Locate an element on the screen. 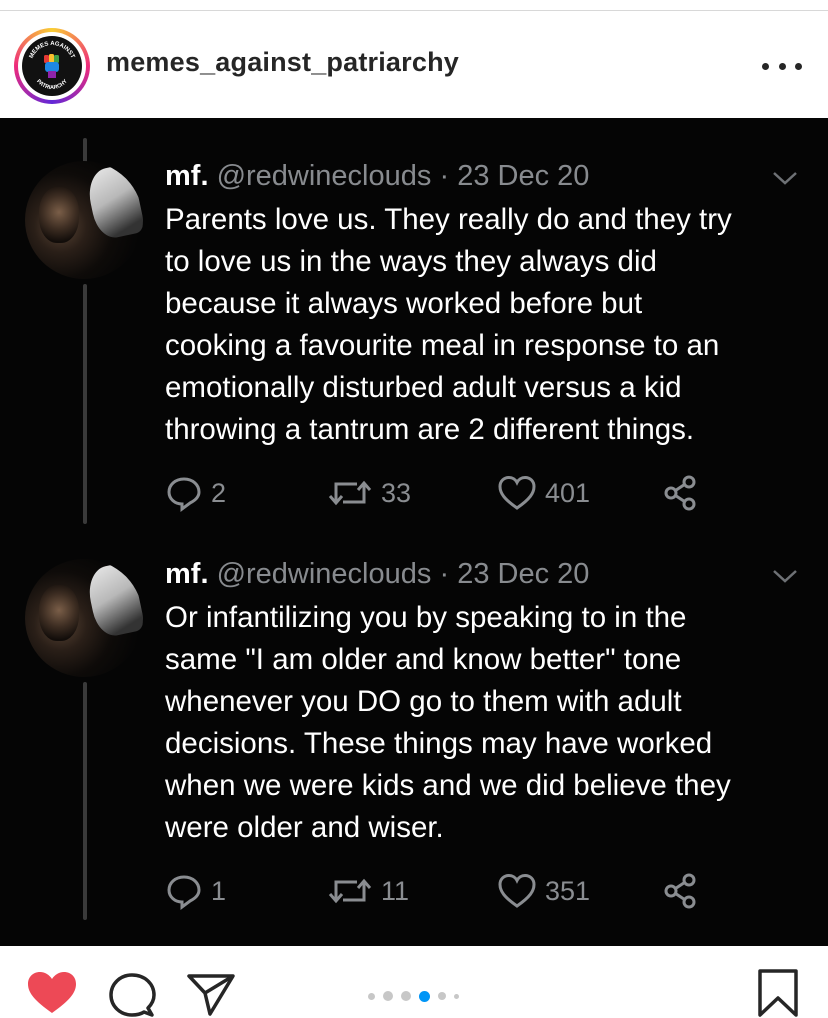  tweet-retweet: 11 is located at coordinates (368, 891).